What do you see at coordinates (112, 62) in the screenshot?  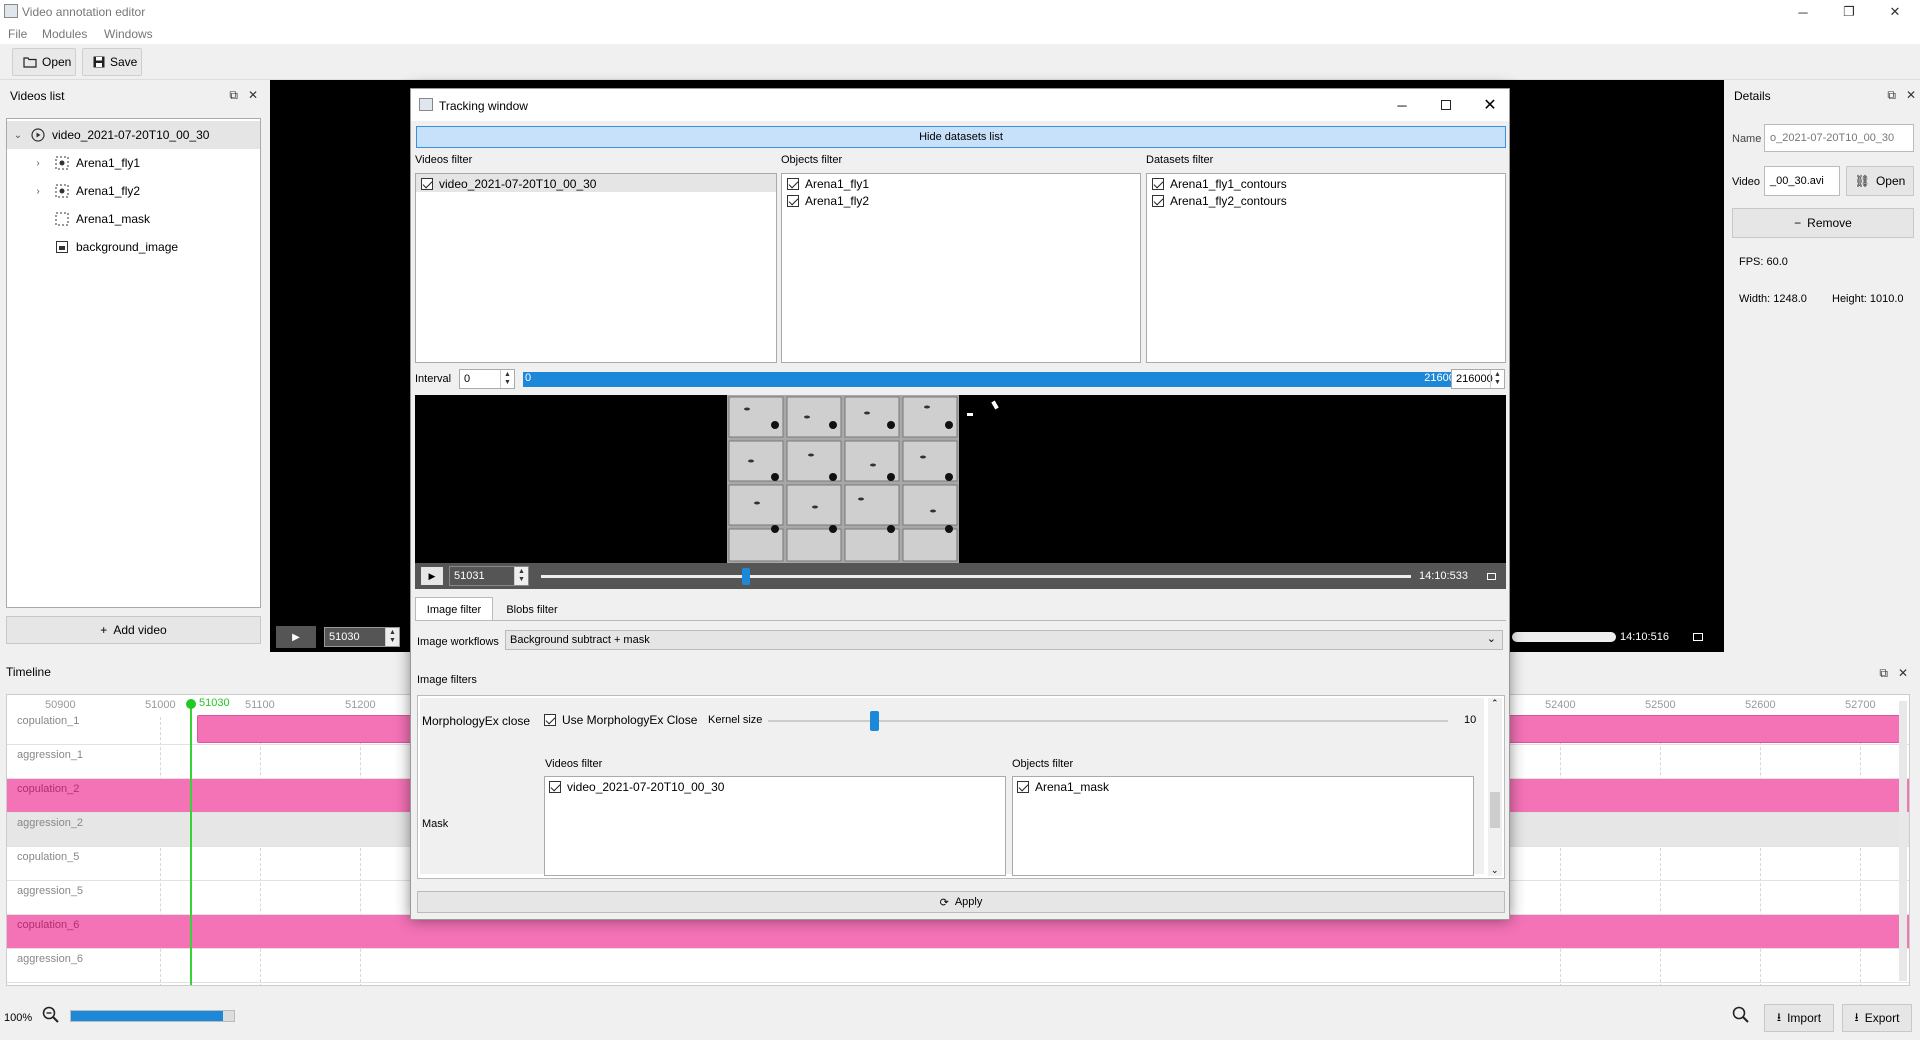 I see `save-button: Save` at bounding box center [112, 62].